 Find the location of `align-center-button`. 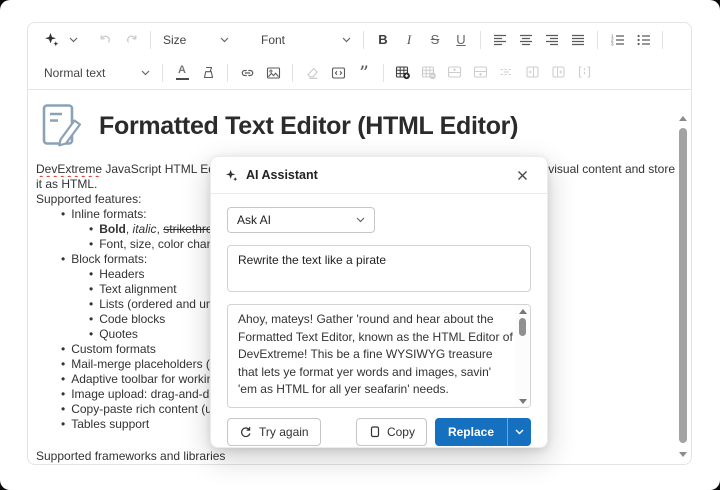

align-center-button is located at coordinates (526, 40).